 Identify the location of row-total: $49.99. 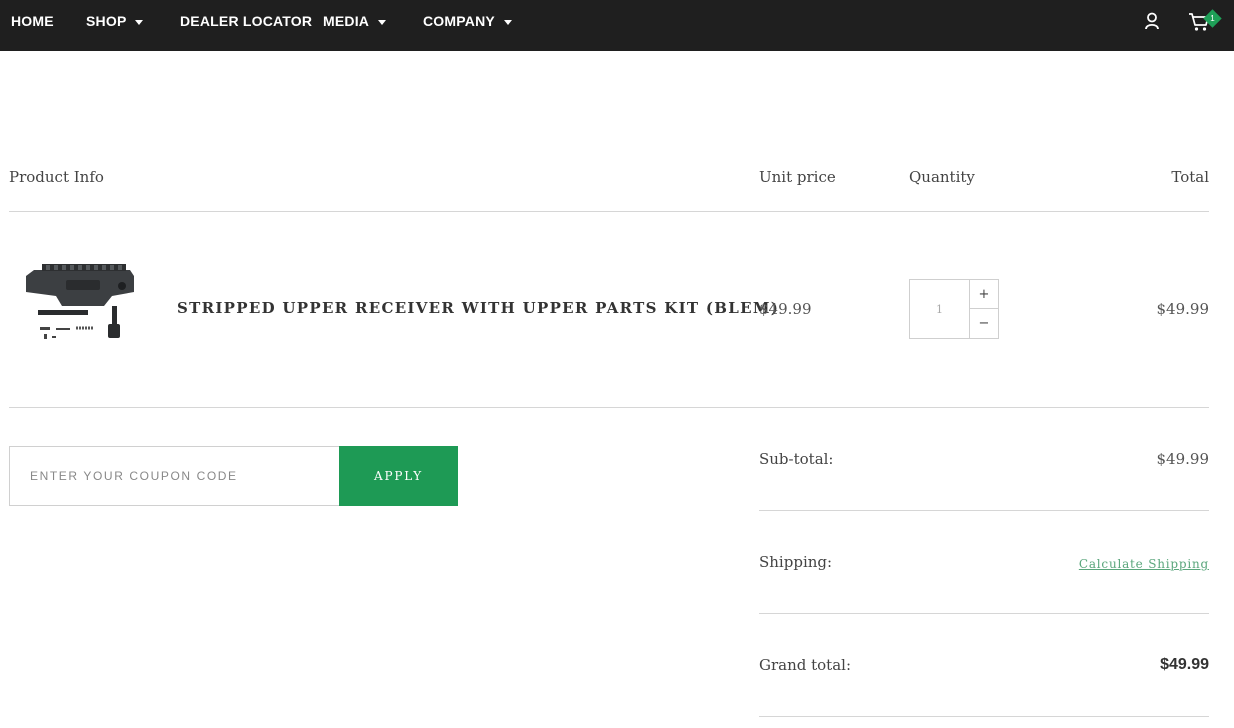
(1183, 309).